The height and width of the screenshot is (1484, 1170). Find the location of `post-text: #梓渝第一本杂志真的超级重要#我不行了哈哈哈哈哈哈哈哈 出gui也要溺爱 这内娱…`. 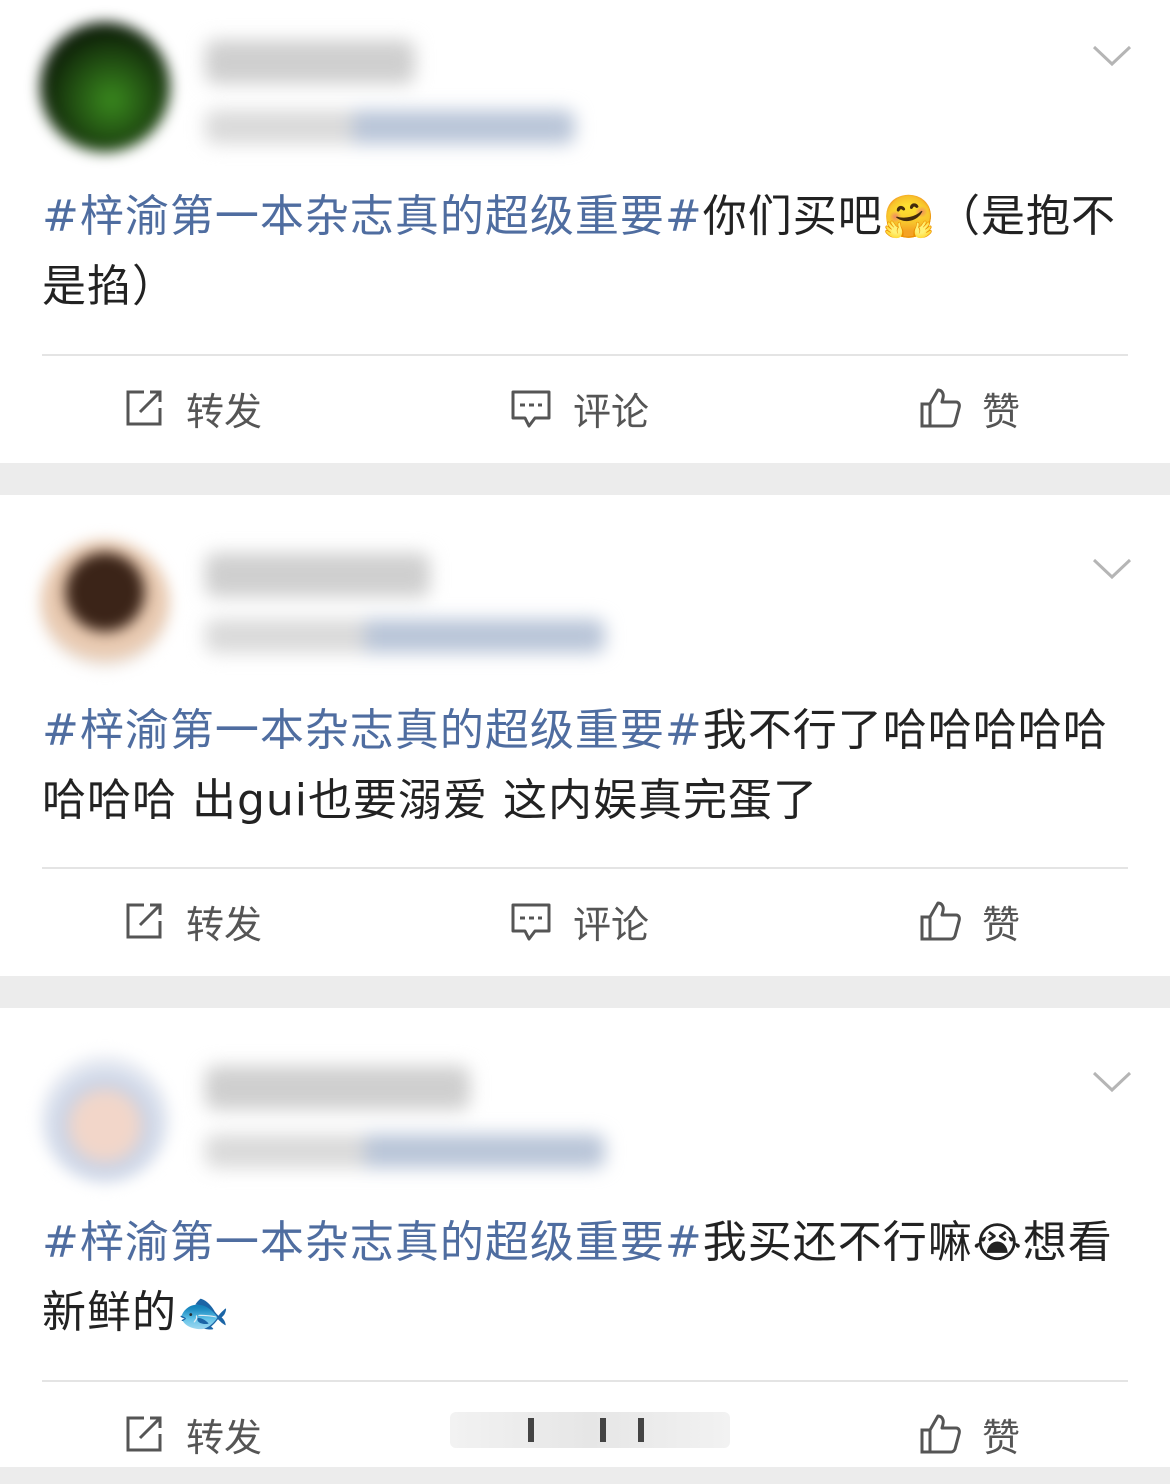

post-text: #梓渝第一本杂志真的超级重要#我不行了哈哈哈哈哈哈哈哈 出gui也要溺爱 这内娱… is located at coordinates (575, 765).